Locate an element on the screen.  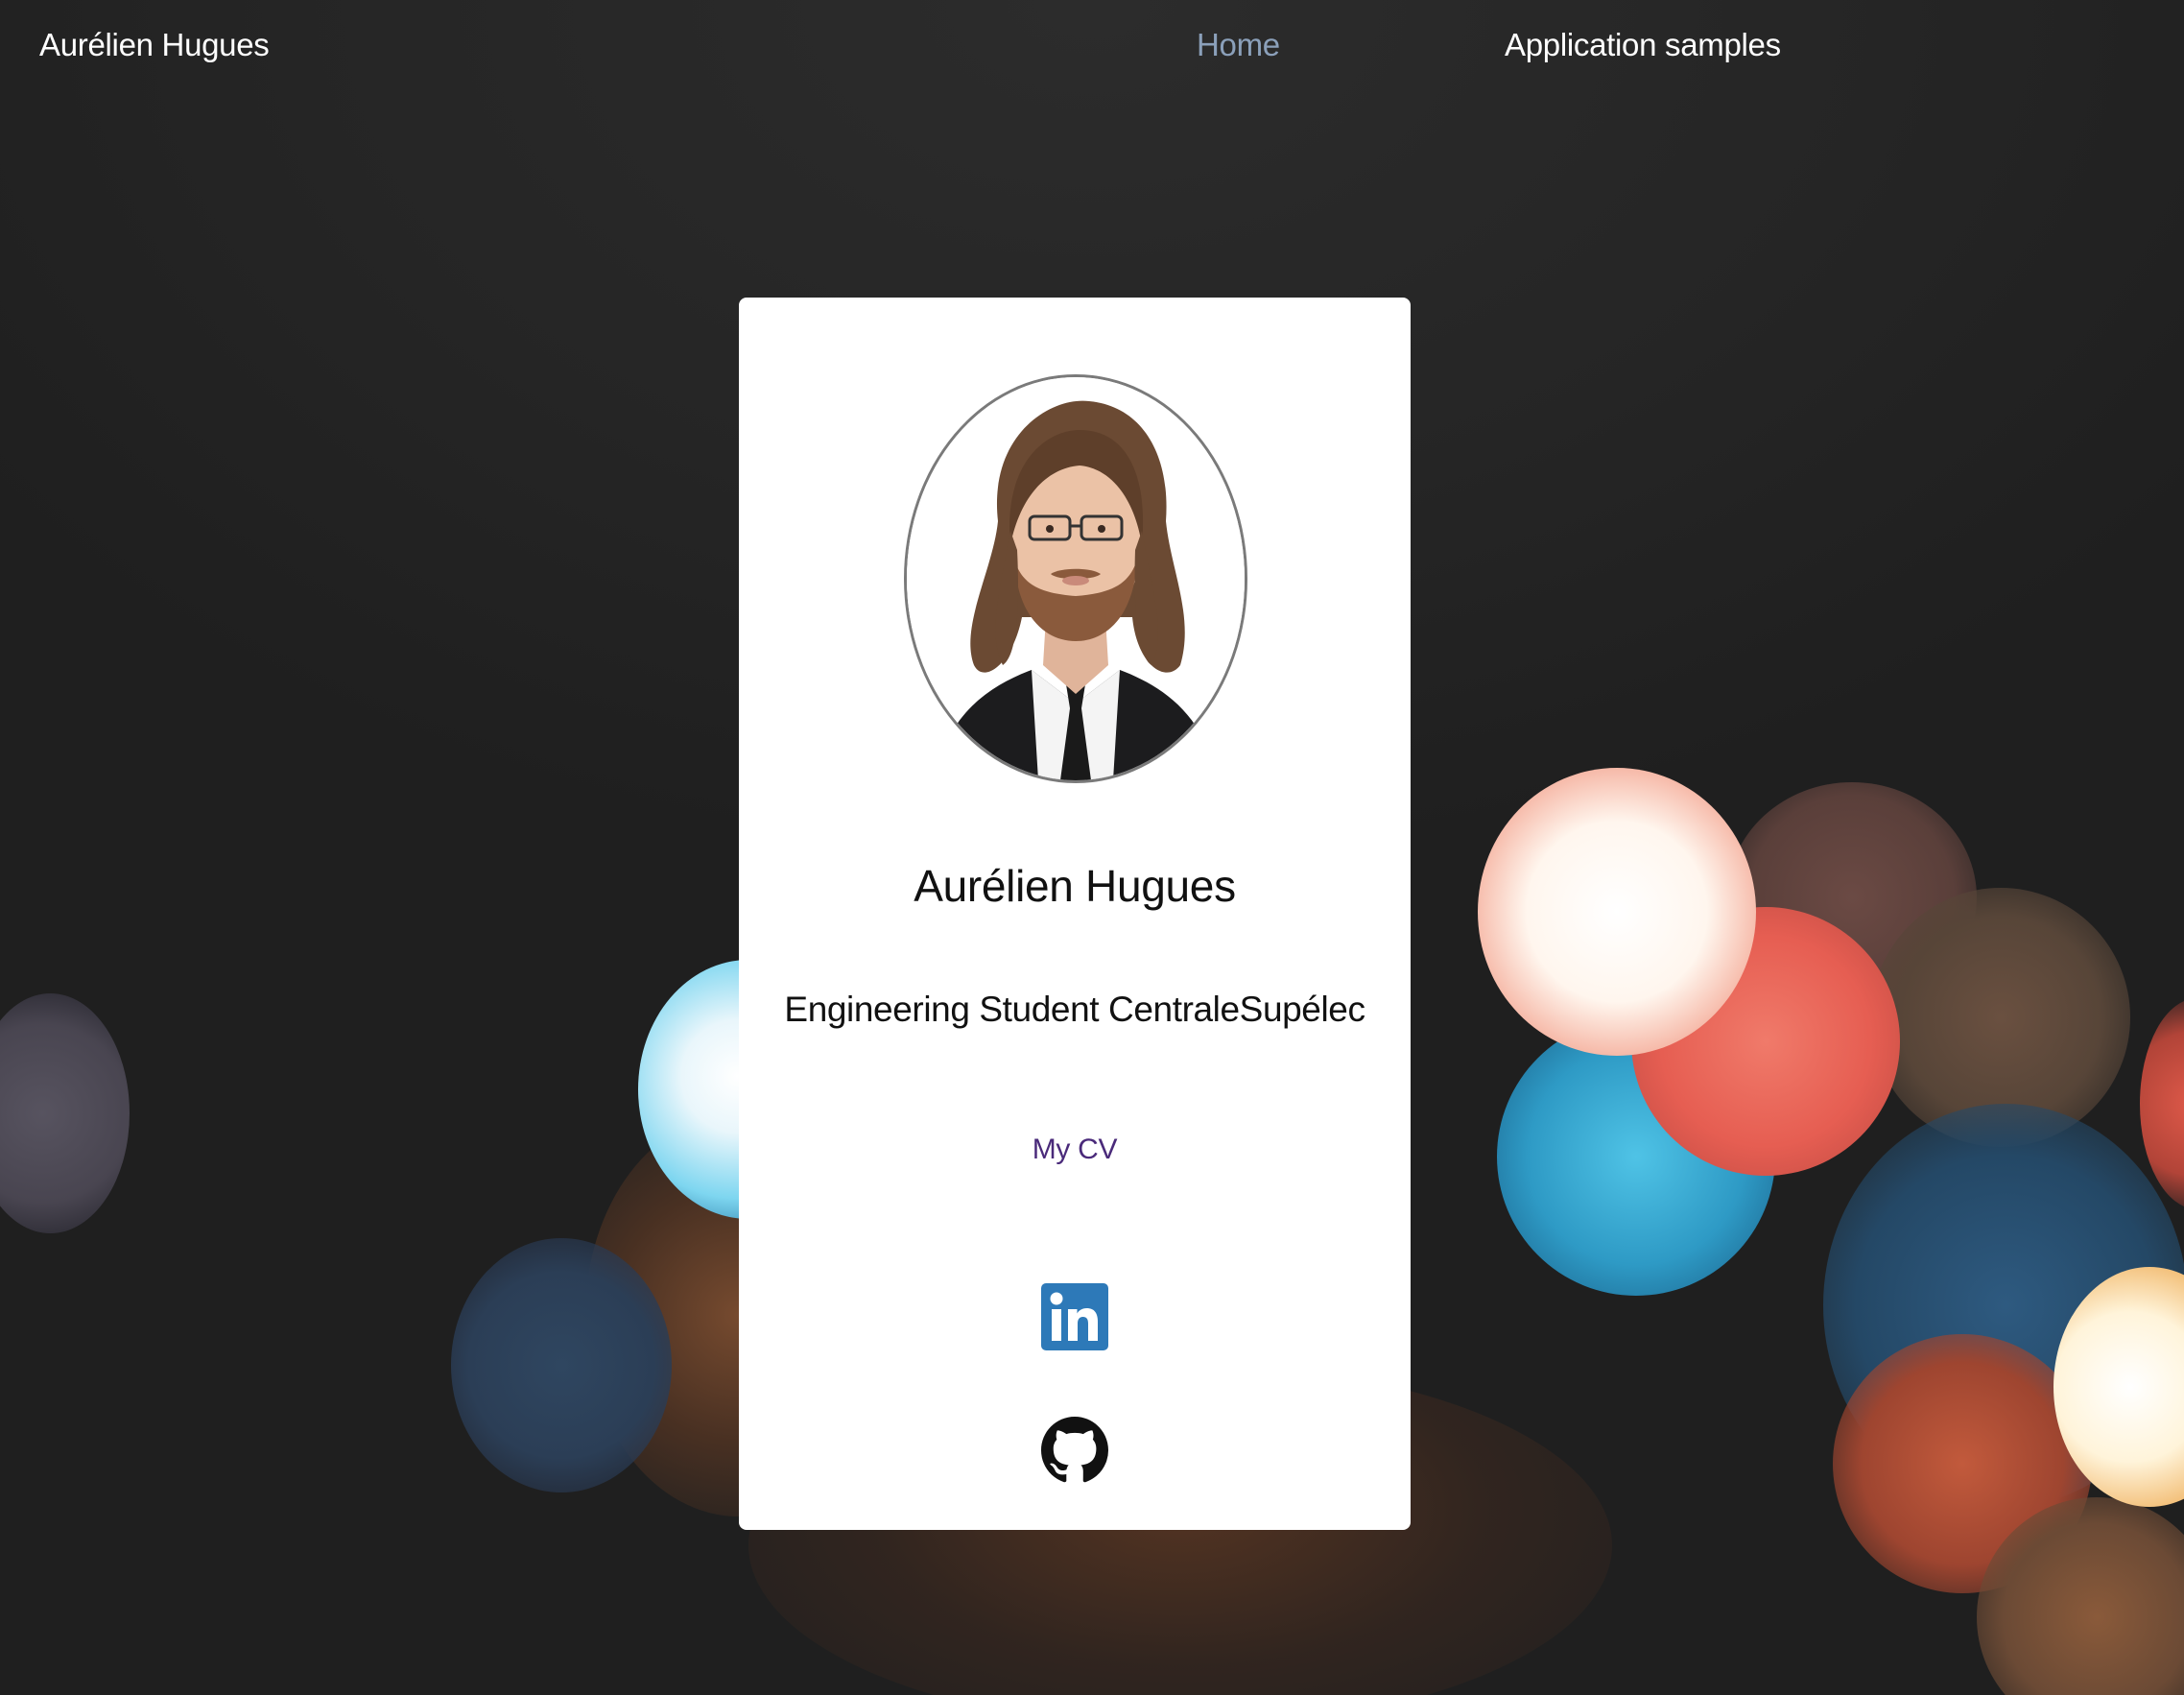
cv-link: My CV is located at coordinates (1075, 1150).